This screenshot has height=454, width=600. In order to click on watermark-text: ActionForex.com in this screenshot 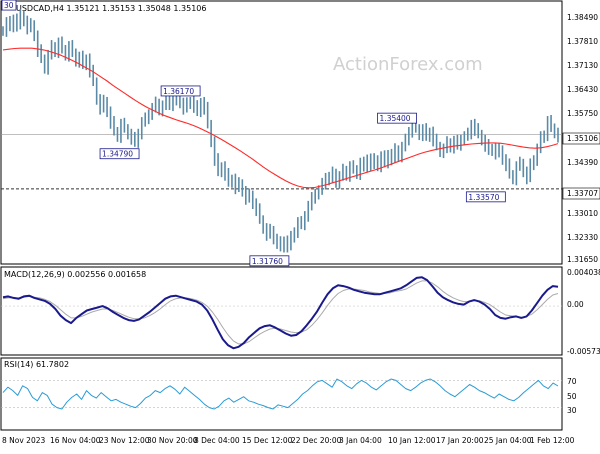, I will do `click(408, 64)`.